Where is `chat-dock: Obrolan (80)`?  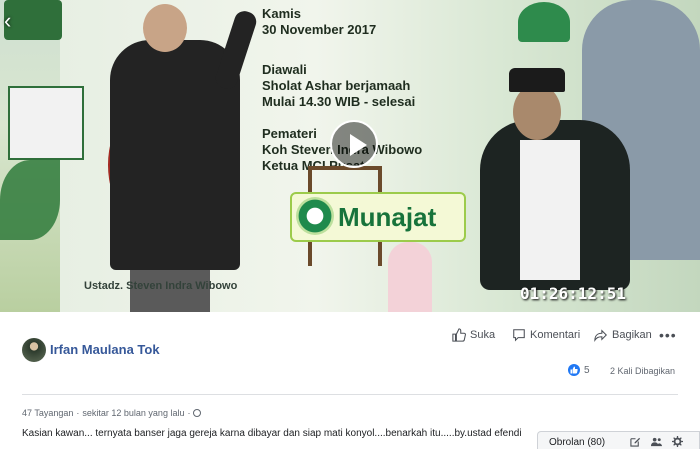
chat-dock: Obrolan (80) is located at coordinates (618, 440).